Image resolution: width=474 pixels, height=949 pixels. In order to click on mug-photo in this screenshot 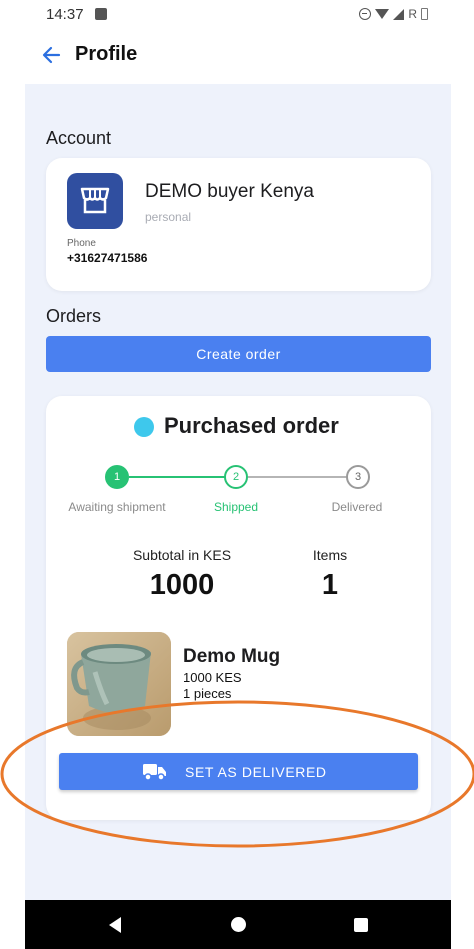, I will do `click(119, 684)`.